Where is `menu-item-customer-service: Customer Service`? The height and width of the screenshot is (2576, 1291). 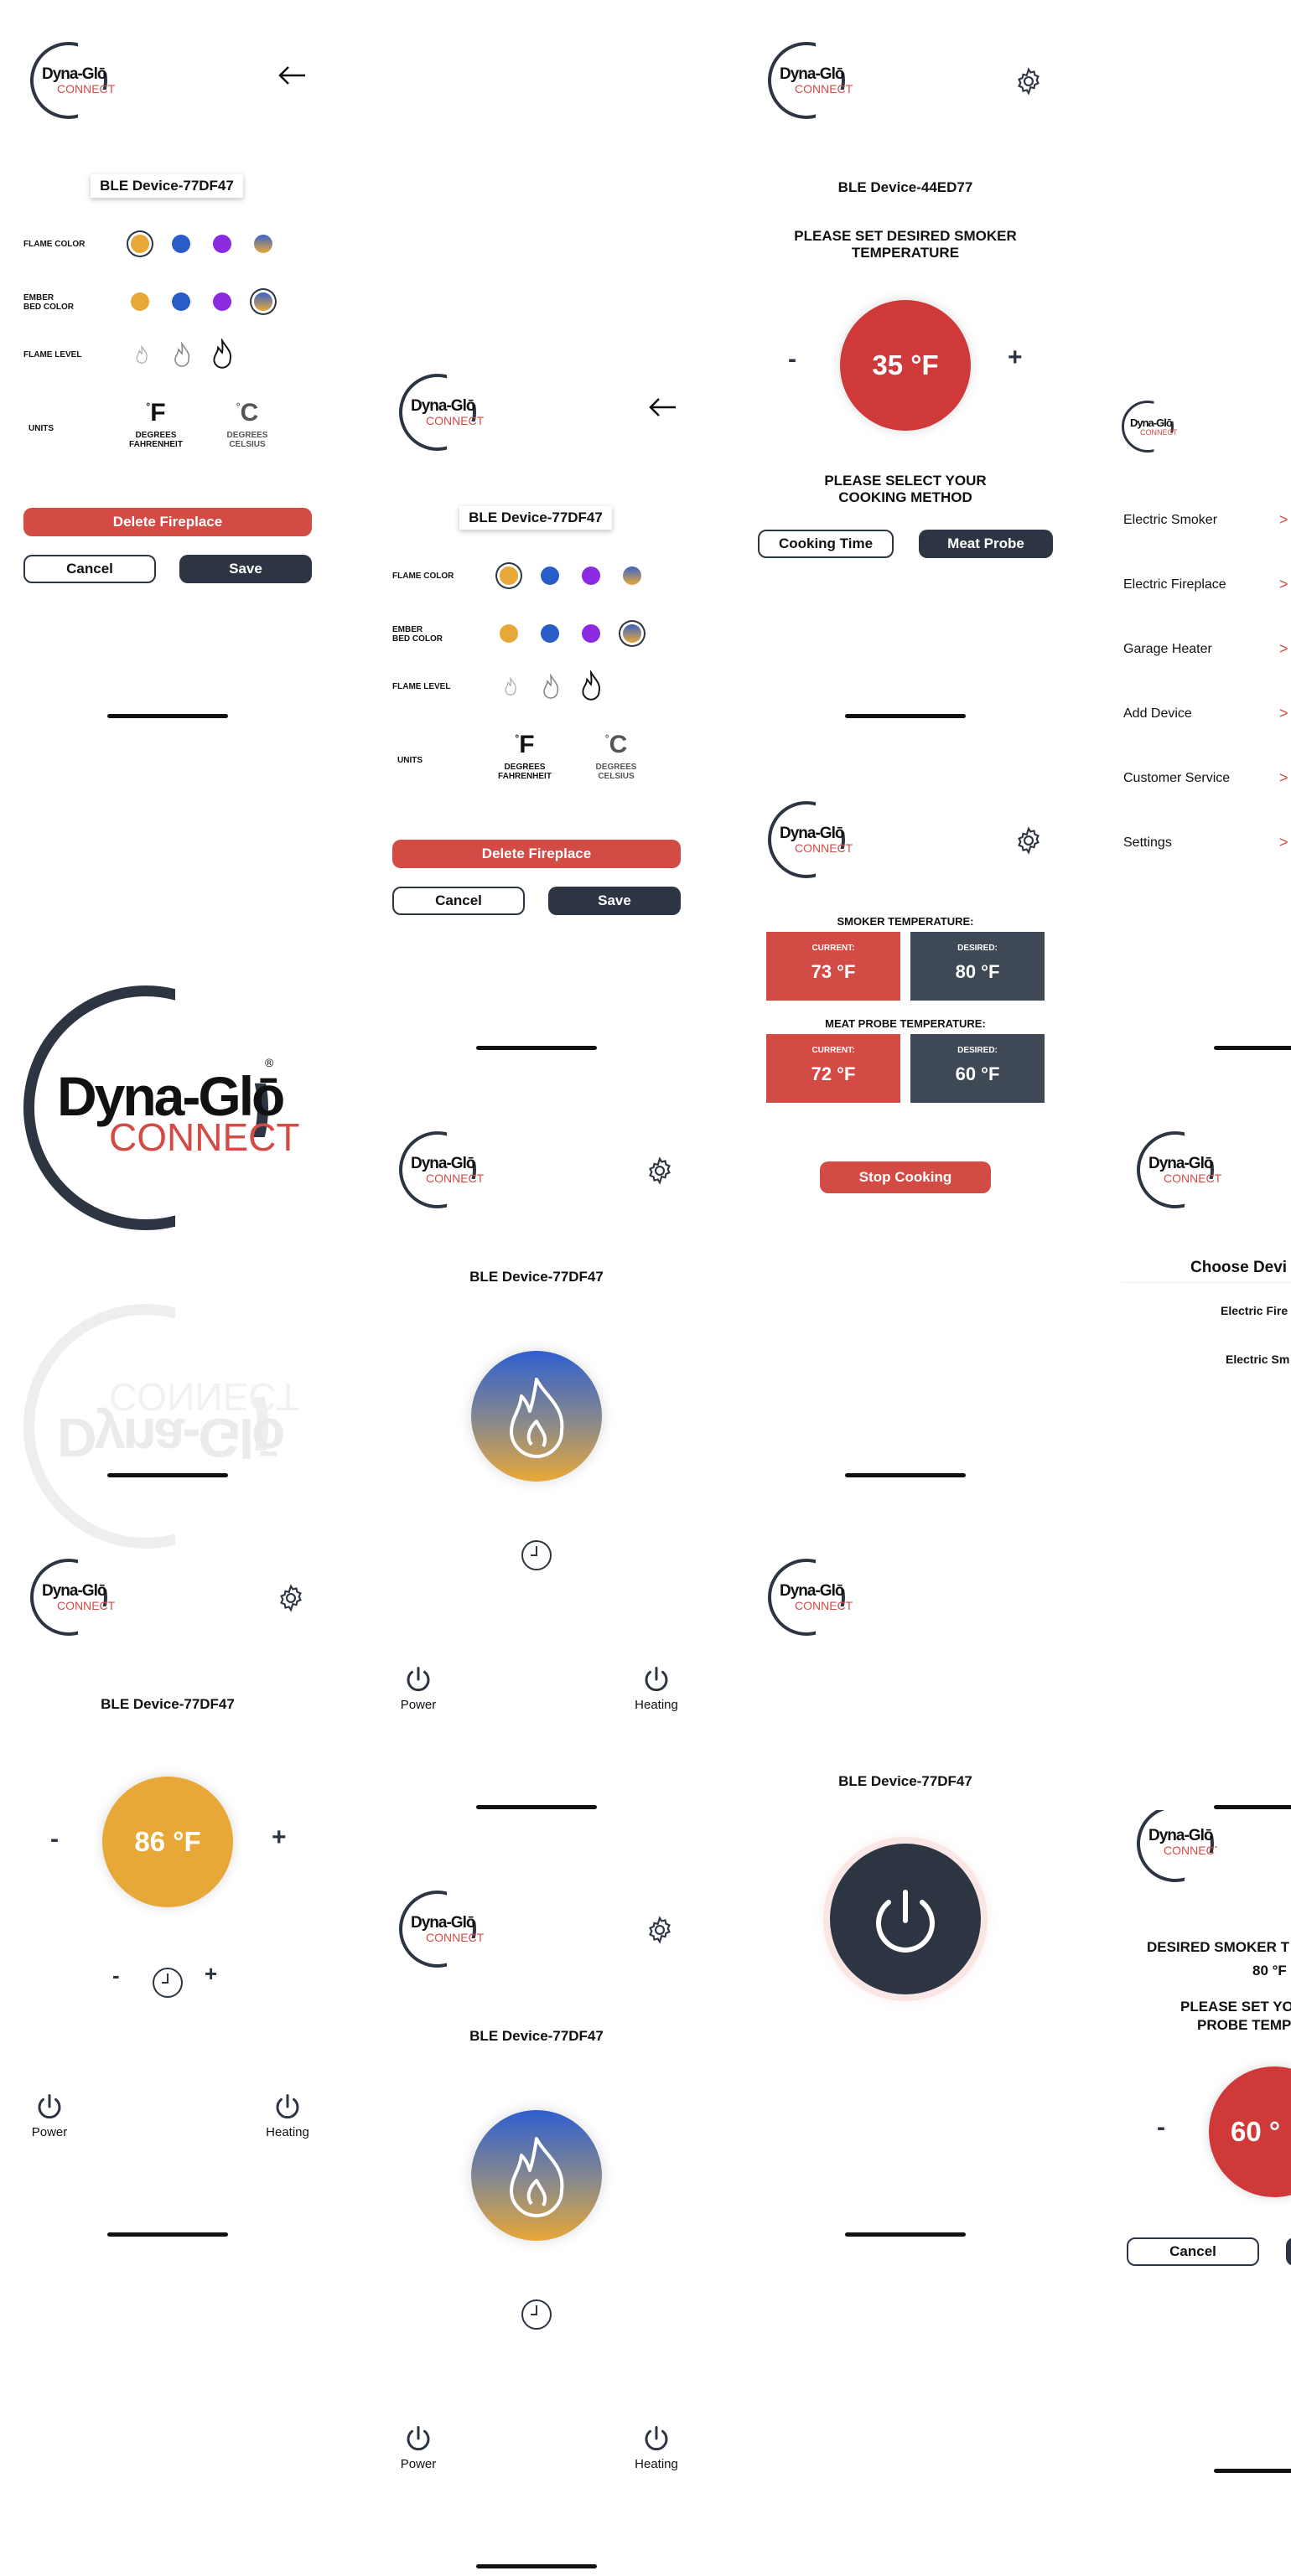 menu-item-customer-service: Customer Service is located at coordinates (1177, 778).